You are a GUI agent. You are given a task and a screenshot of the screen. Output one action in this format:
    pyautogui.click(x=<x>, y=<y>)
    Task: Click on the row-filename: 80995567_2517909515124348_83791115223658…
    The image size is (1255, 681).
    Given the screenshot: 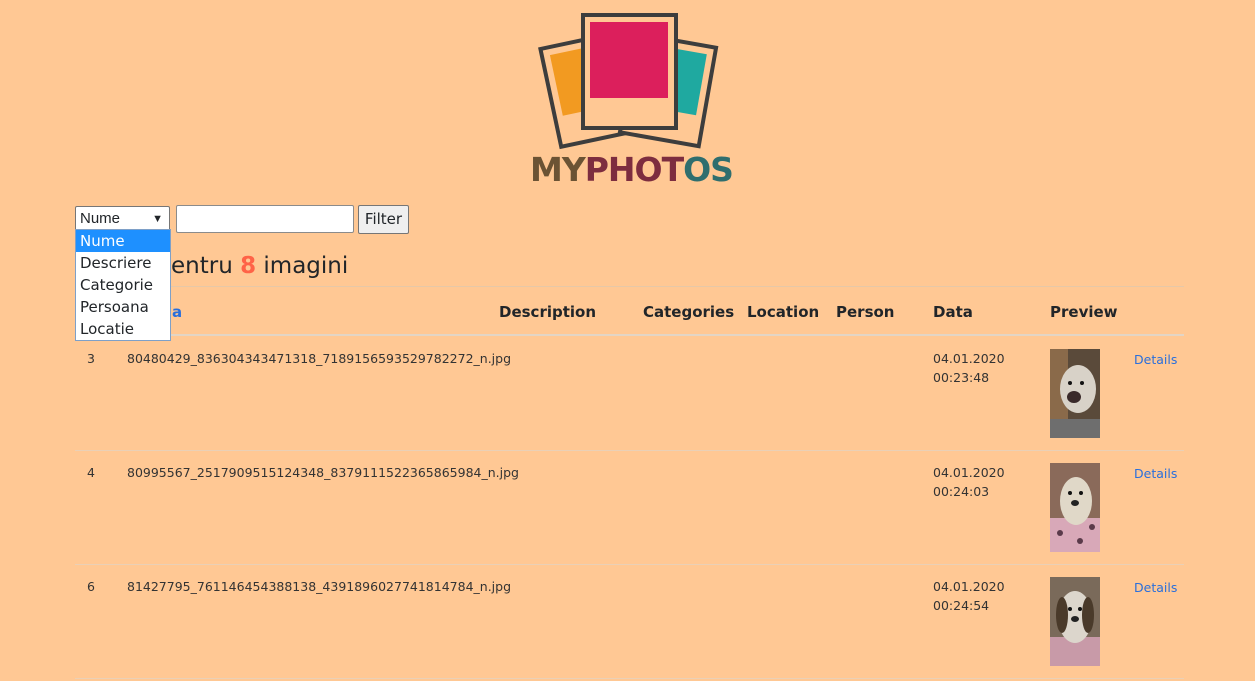 What is the action you would take?
    pyautogui.click(x=323, y=472)
    